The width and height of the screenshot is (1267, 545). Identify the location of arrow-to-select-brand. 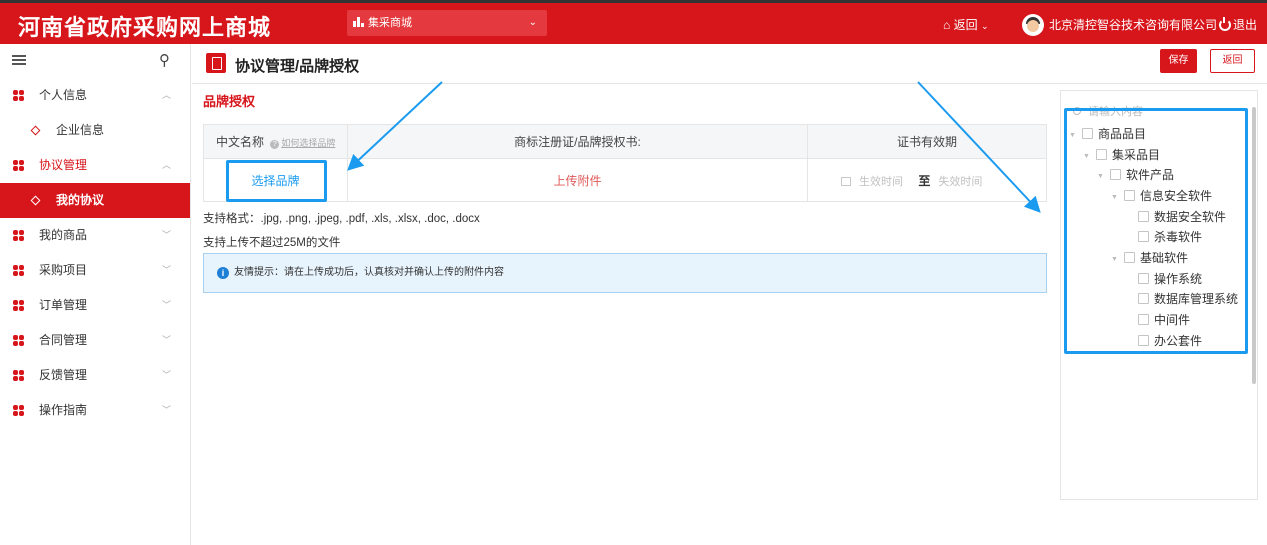
(395, 126).